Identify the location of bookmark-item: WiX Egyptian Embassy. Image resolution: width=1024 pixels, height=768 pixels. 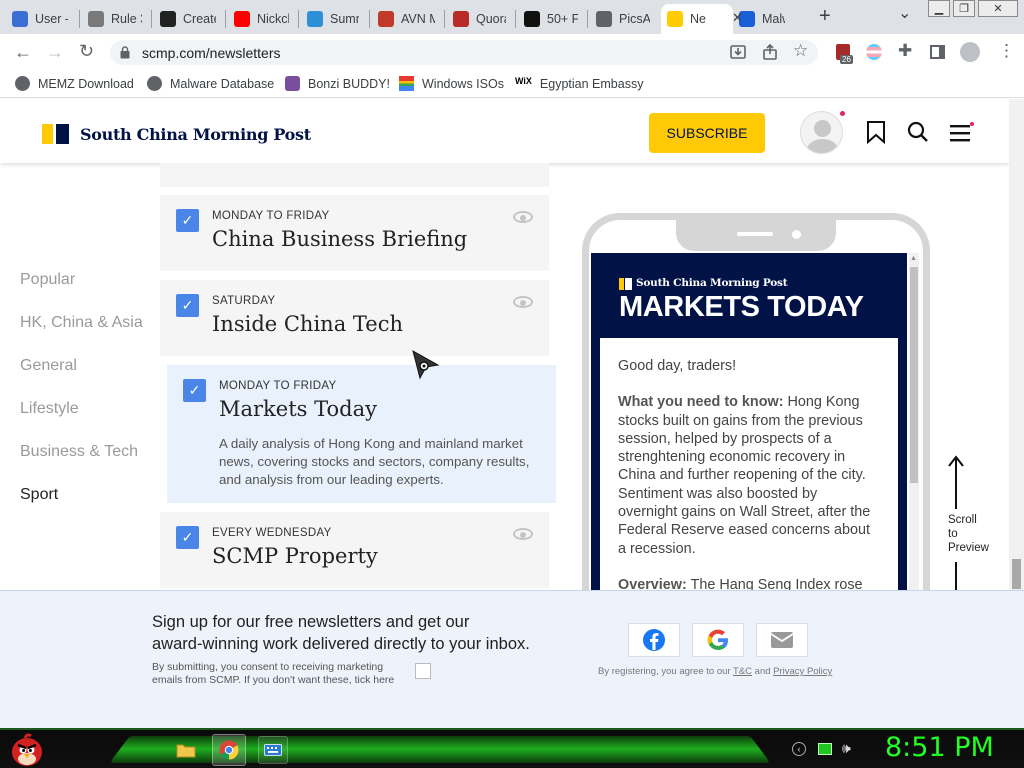
(579, 83).